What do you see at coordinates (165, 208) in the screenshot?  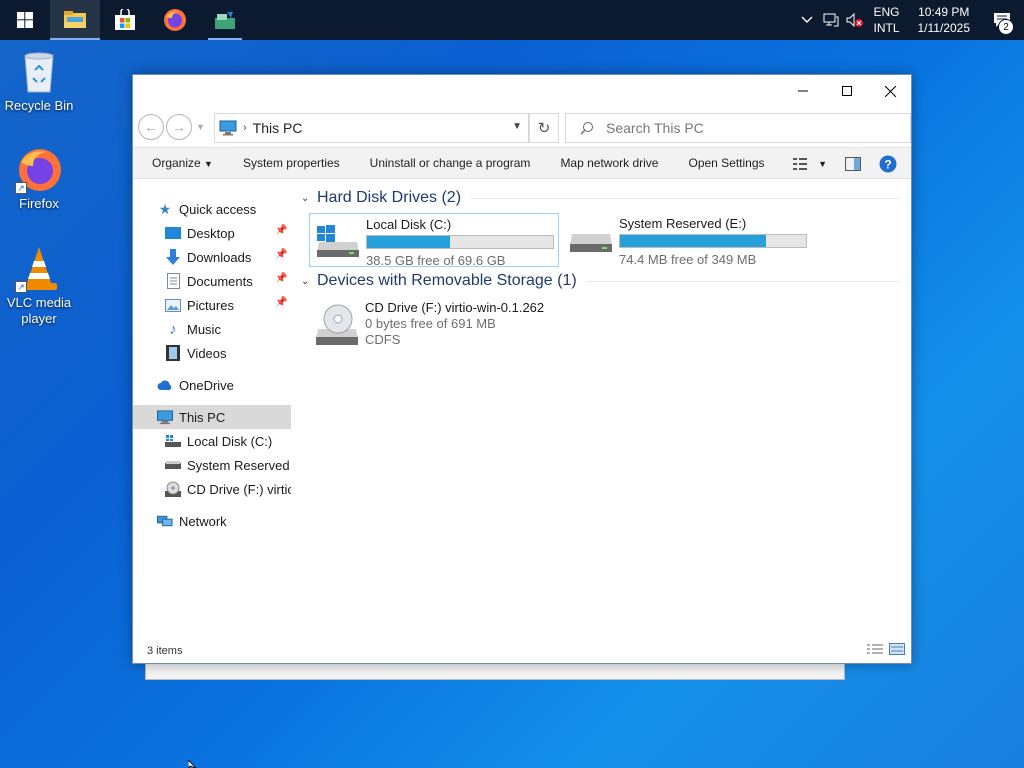 I see `star-icon: ★` at bounding box center [165, 208].